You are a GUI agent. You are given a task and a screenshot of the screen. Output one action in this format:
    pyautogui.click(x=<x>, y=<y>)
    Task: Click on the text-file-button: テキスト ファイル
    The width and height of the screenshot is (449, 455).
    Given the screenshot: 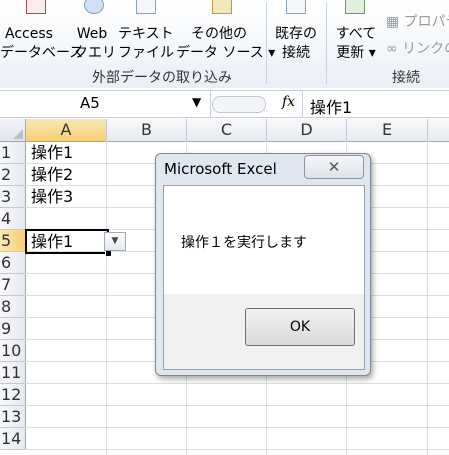 What is the action you would take?
    pyautogui.click(x=146, y=44)
    